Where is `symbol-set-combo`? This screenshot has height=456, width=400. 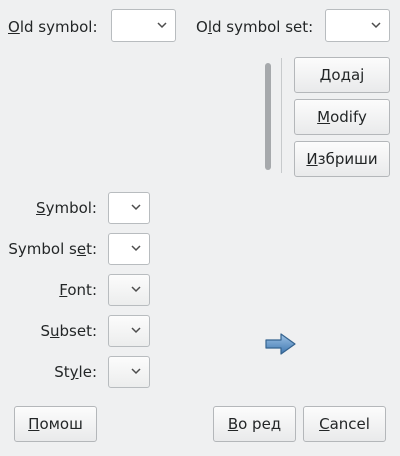 symbol-set-combo is located at coordinates (129, 249).